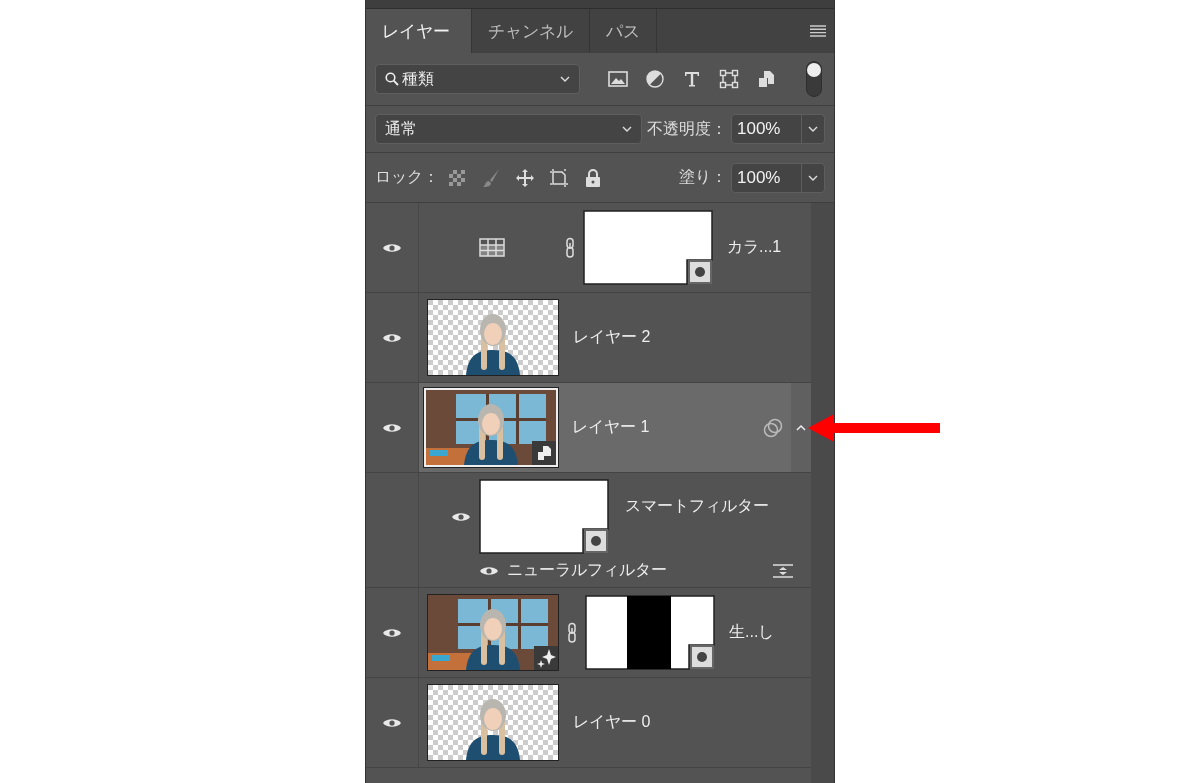  I want to click on tab: レイヤー, so click(419, 31).